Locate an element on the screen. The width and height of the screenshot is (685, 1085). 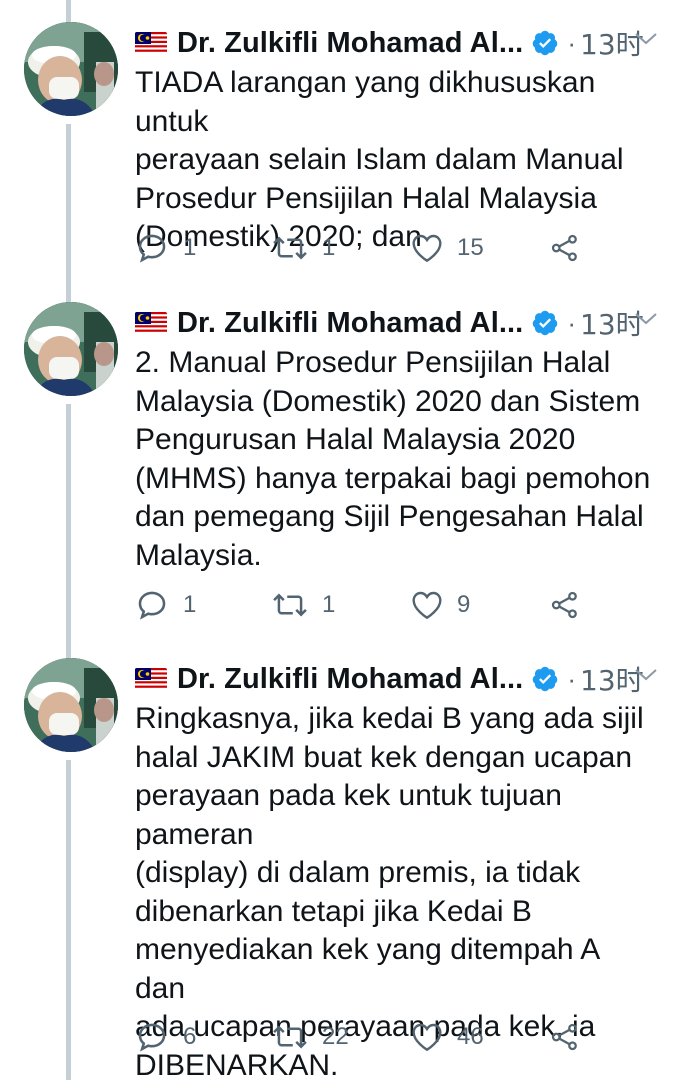
tweet-actions: 1 1 15 is located at coordinates (370, 248).